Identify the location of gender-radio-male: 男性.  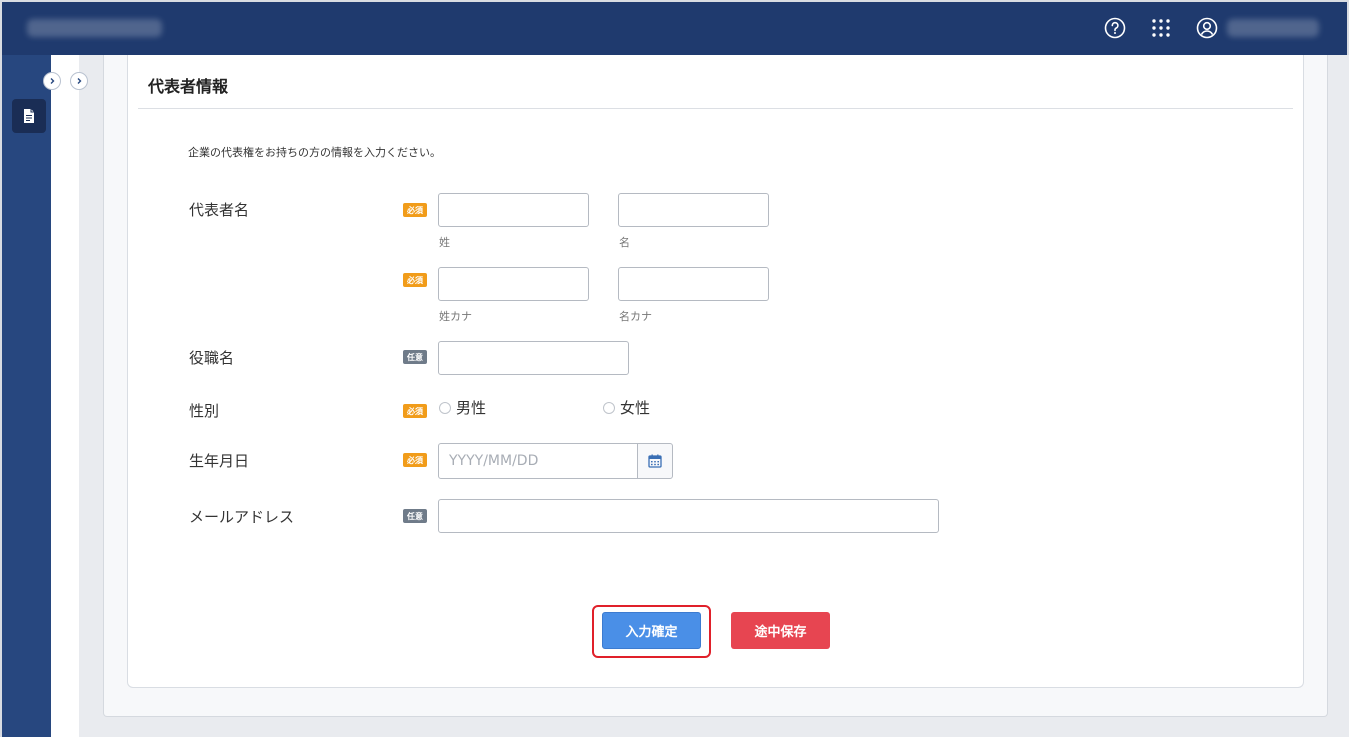
(462, 407).